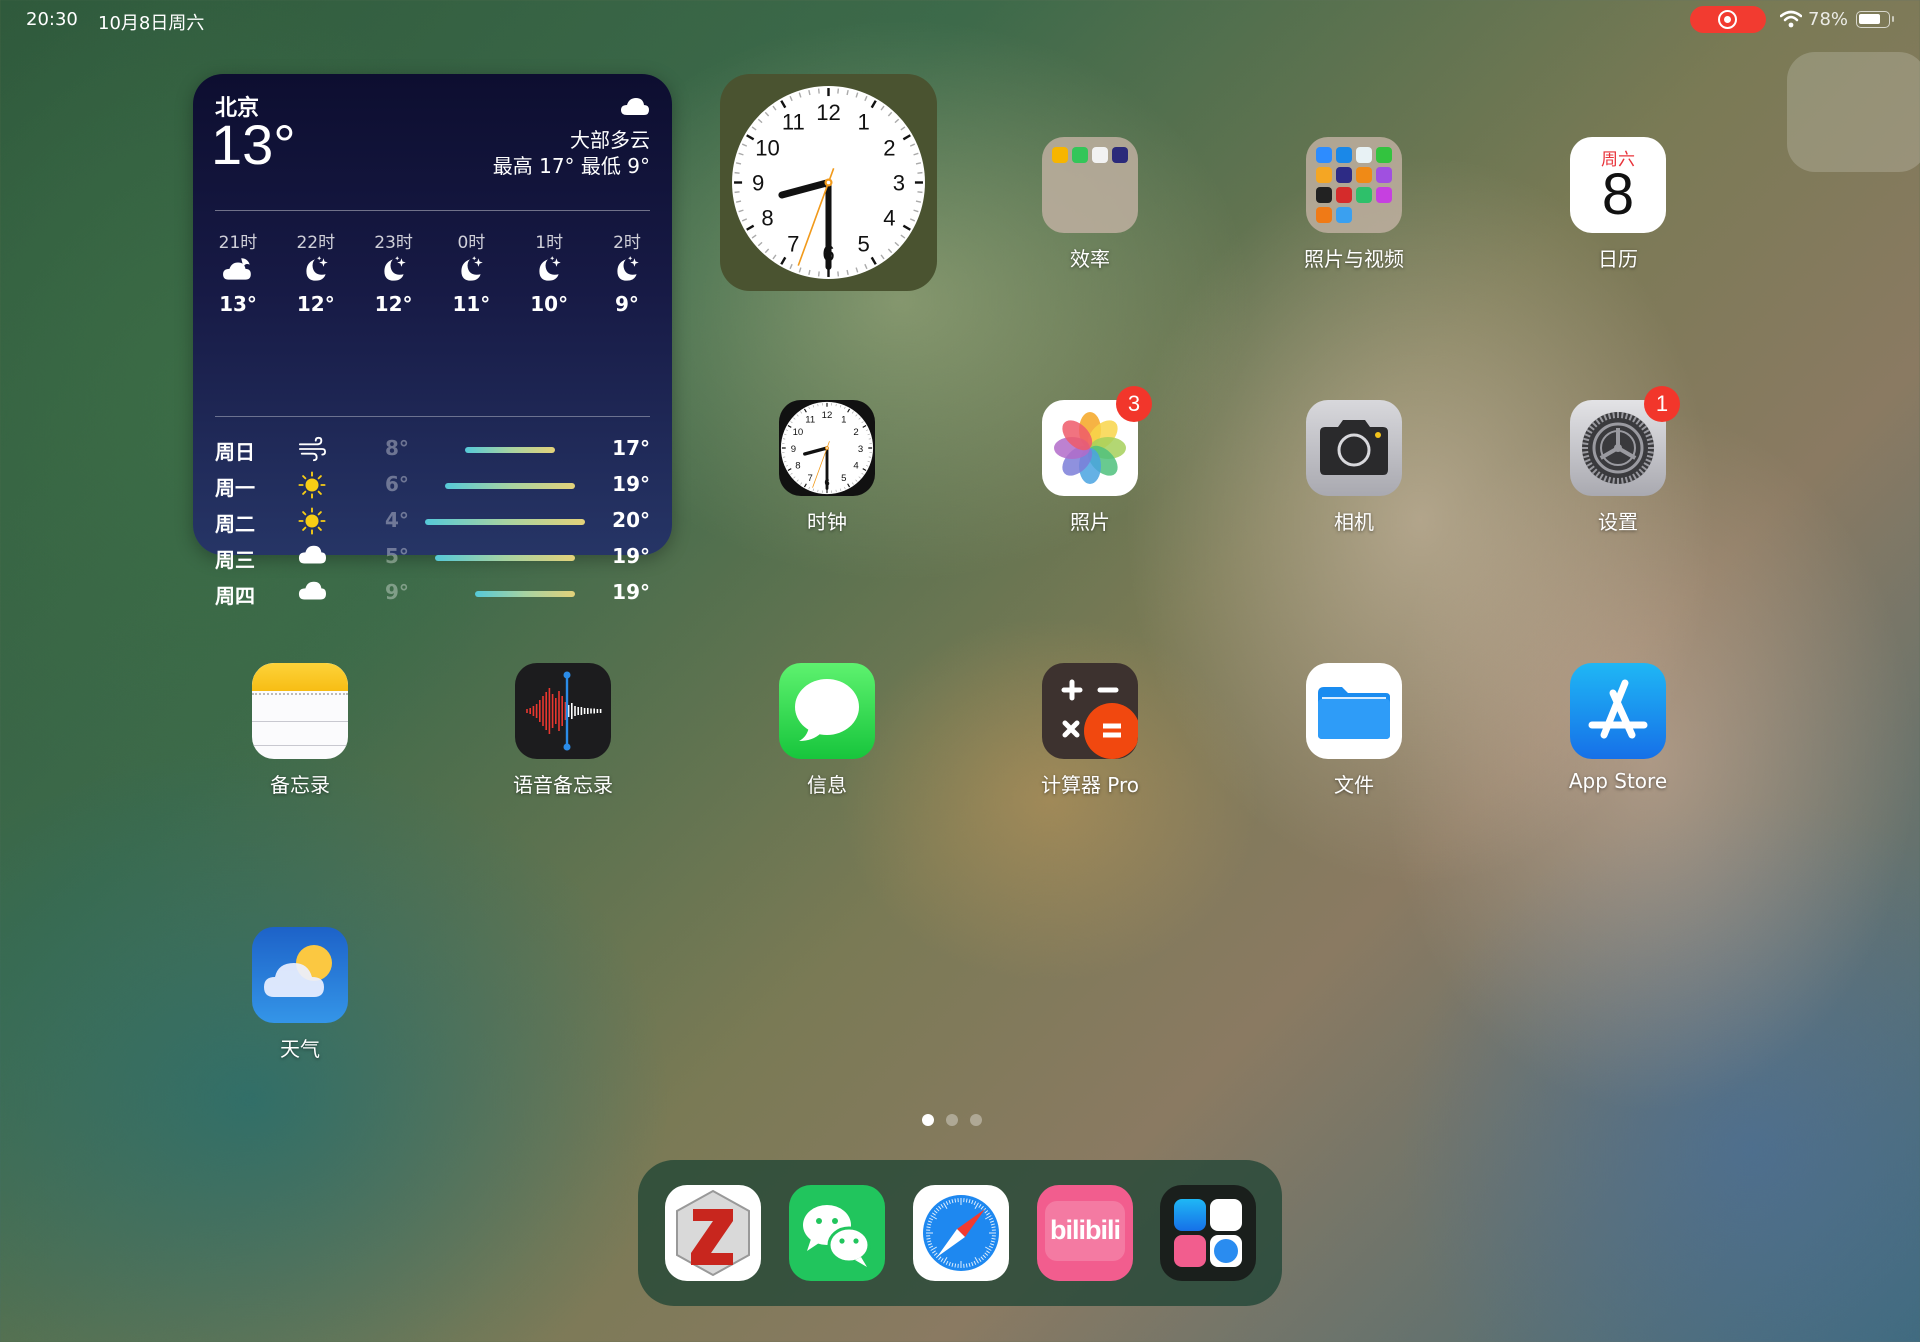 The height and width of the screenshot is (1342, 1920). What do you see at coordinates (1354, 711) in the screenshot?
I see `files-icon` at bounding box center [1354, 711].